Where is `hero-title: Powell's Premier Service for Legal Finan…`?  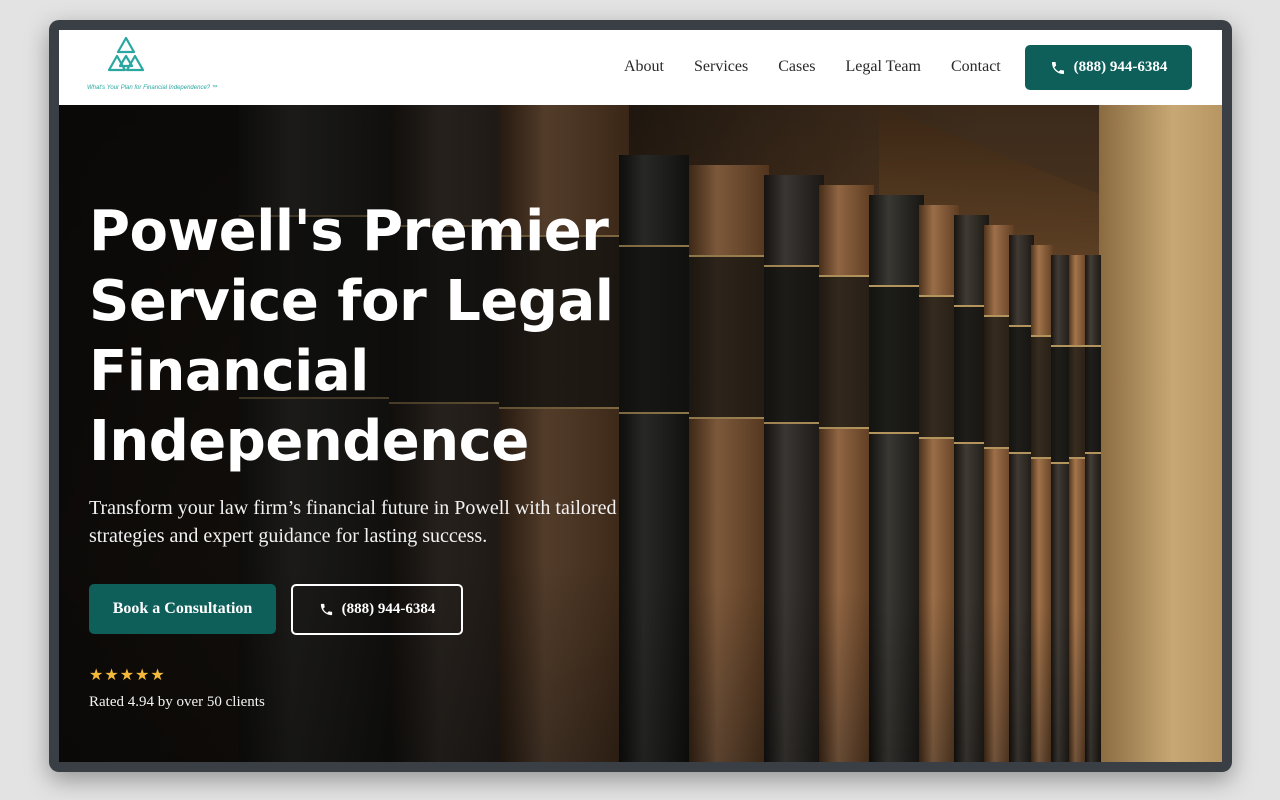 hero-title: Powell's Premier Service for Legal Finan… is located at coordinates (351, 336).